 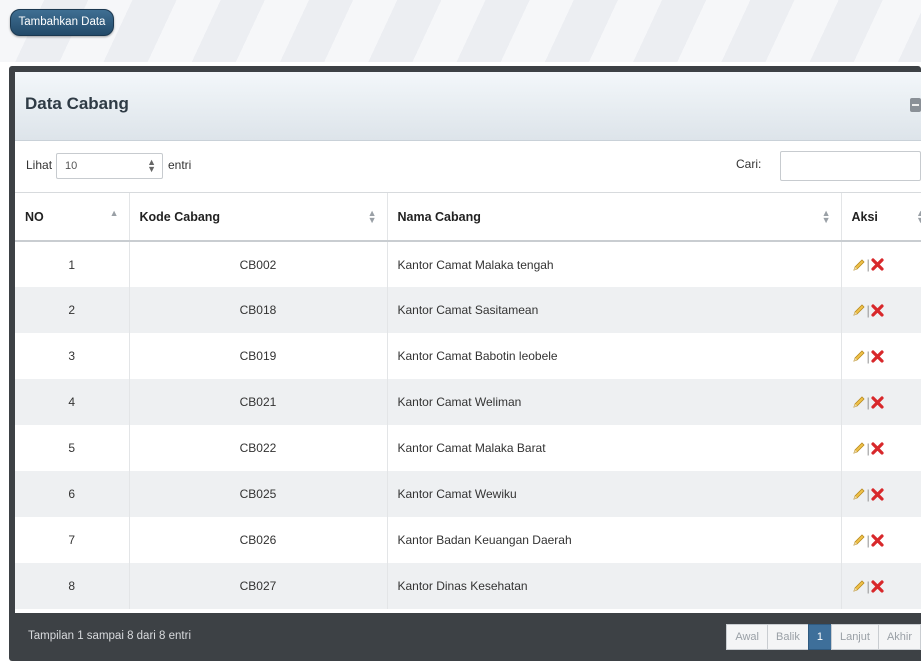 I want to click on pagination: Awal Balik 1 Lanjut Akhir, so click(x=823, y=637).